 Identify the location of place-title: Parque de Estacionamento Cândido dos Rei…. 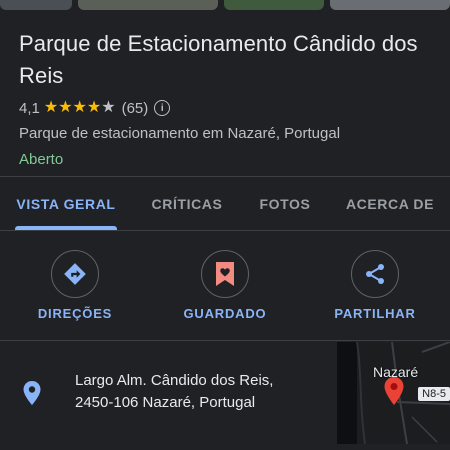
(218, 59).